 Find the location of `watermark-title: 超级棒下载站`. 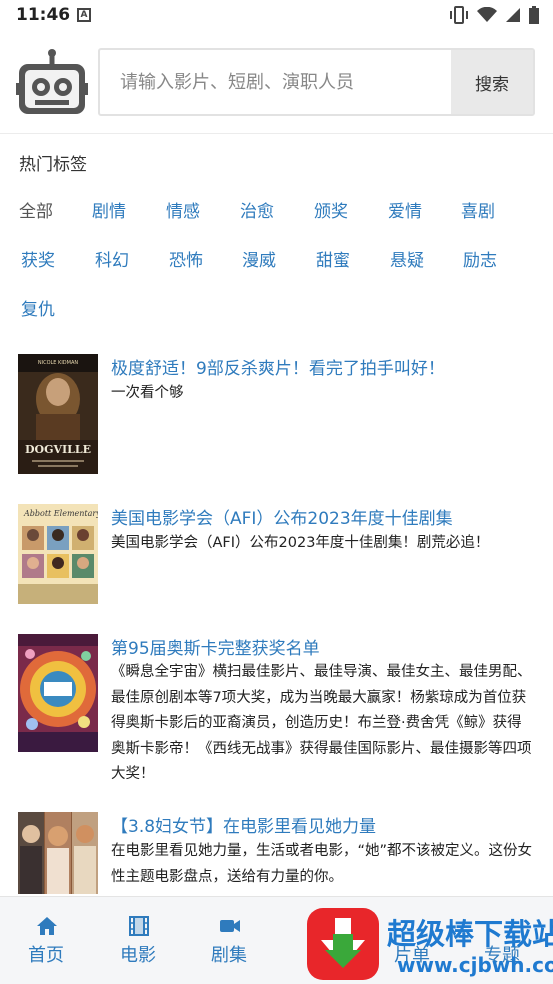

watermark-title: 超级棒下载站 is located at coordinates (470, 934).